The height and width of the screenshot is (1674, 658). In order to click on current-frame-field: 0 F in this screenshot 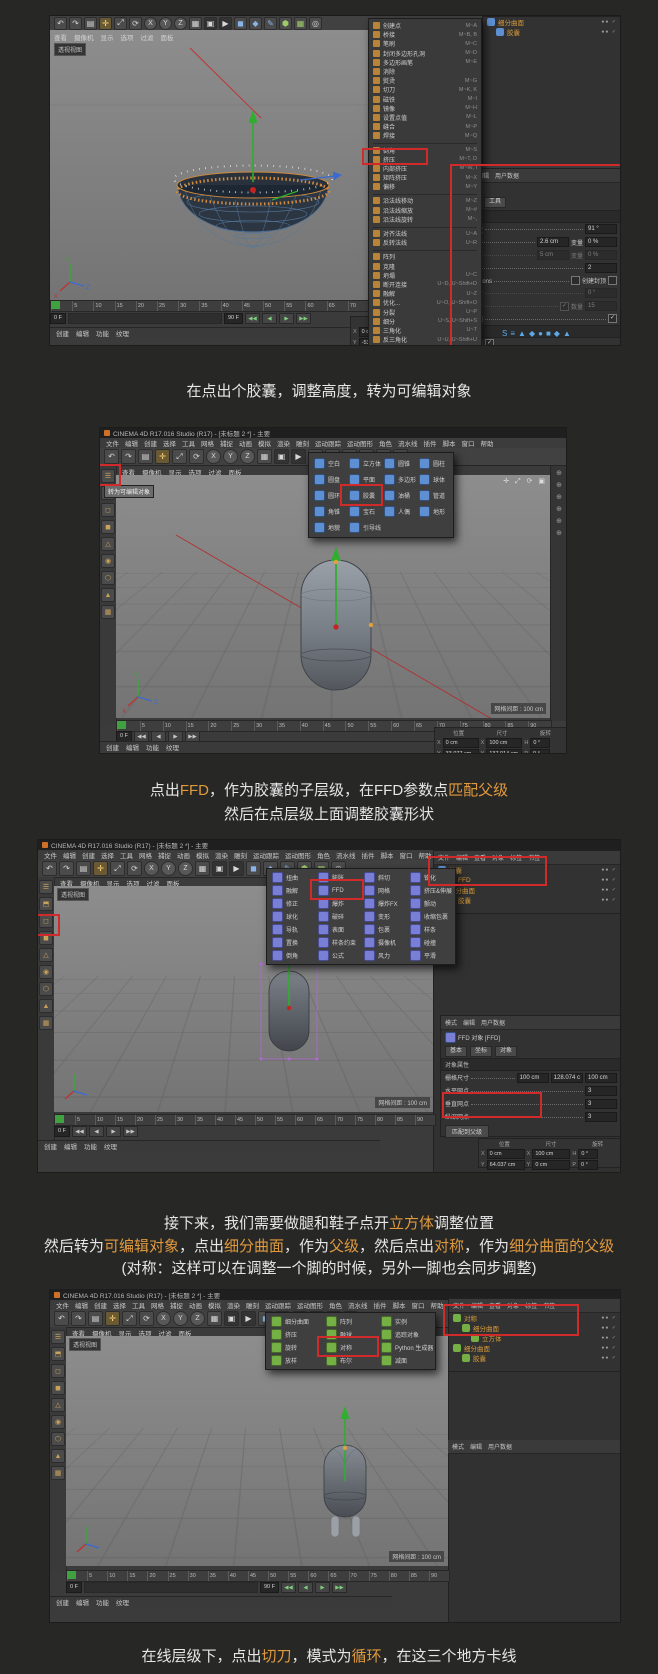, I will do `click(58, 318)`.